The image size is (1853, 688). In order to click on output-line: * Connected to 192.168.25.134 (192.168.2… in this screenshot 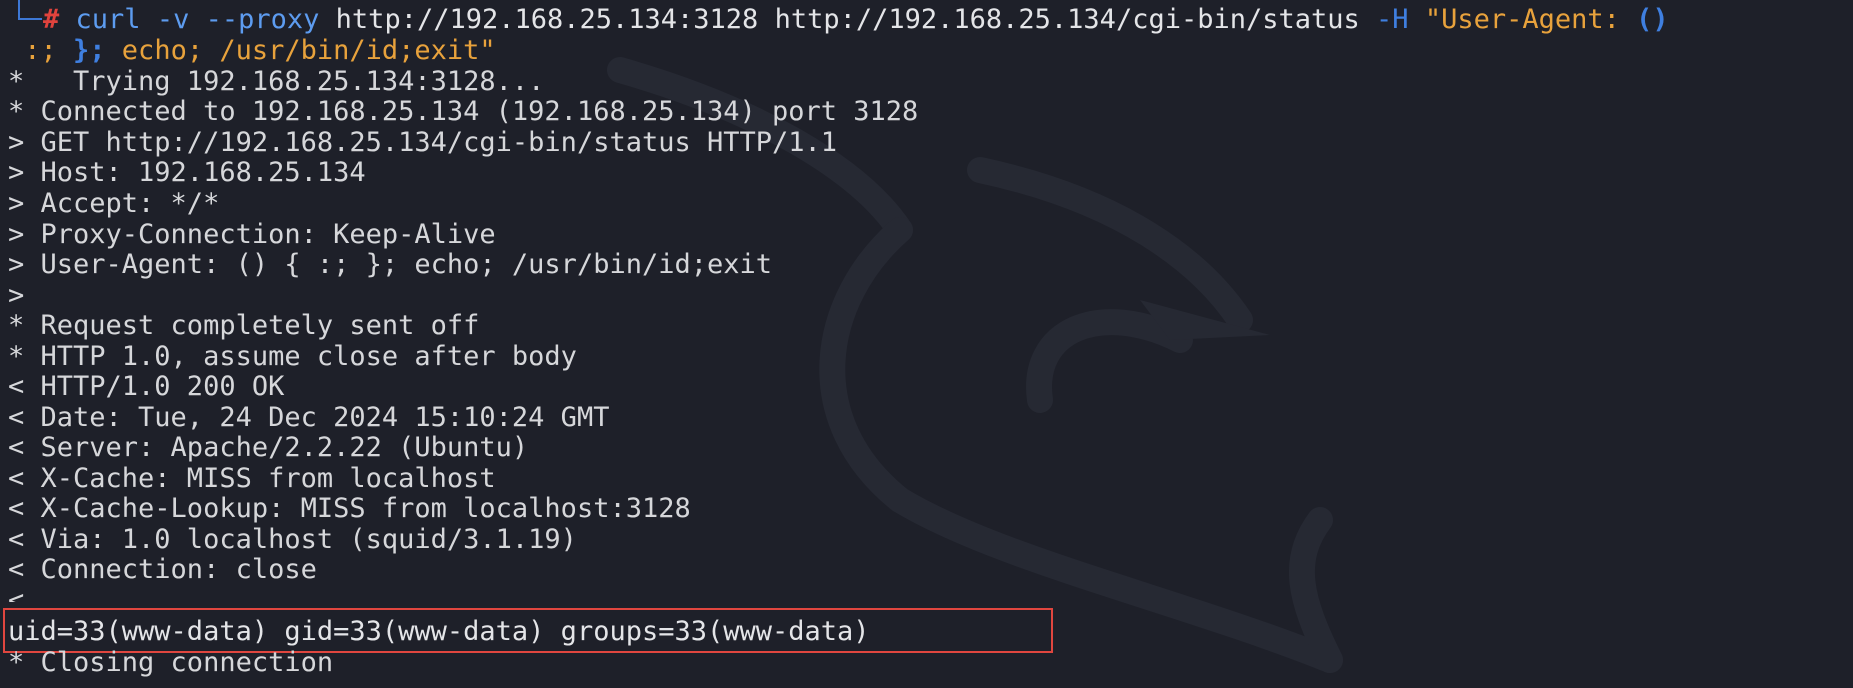, I will do `click(463, 111)`.